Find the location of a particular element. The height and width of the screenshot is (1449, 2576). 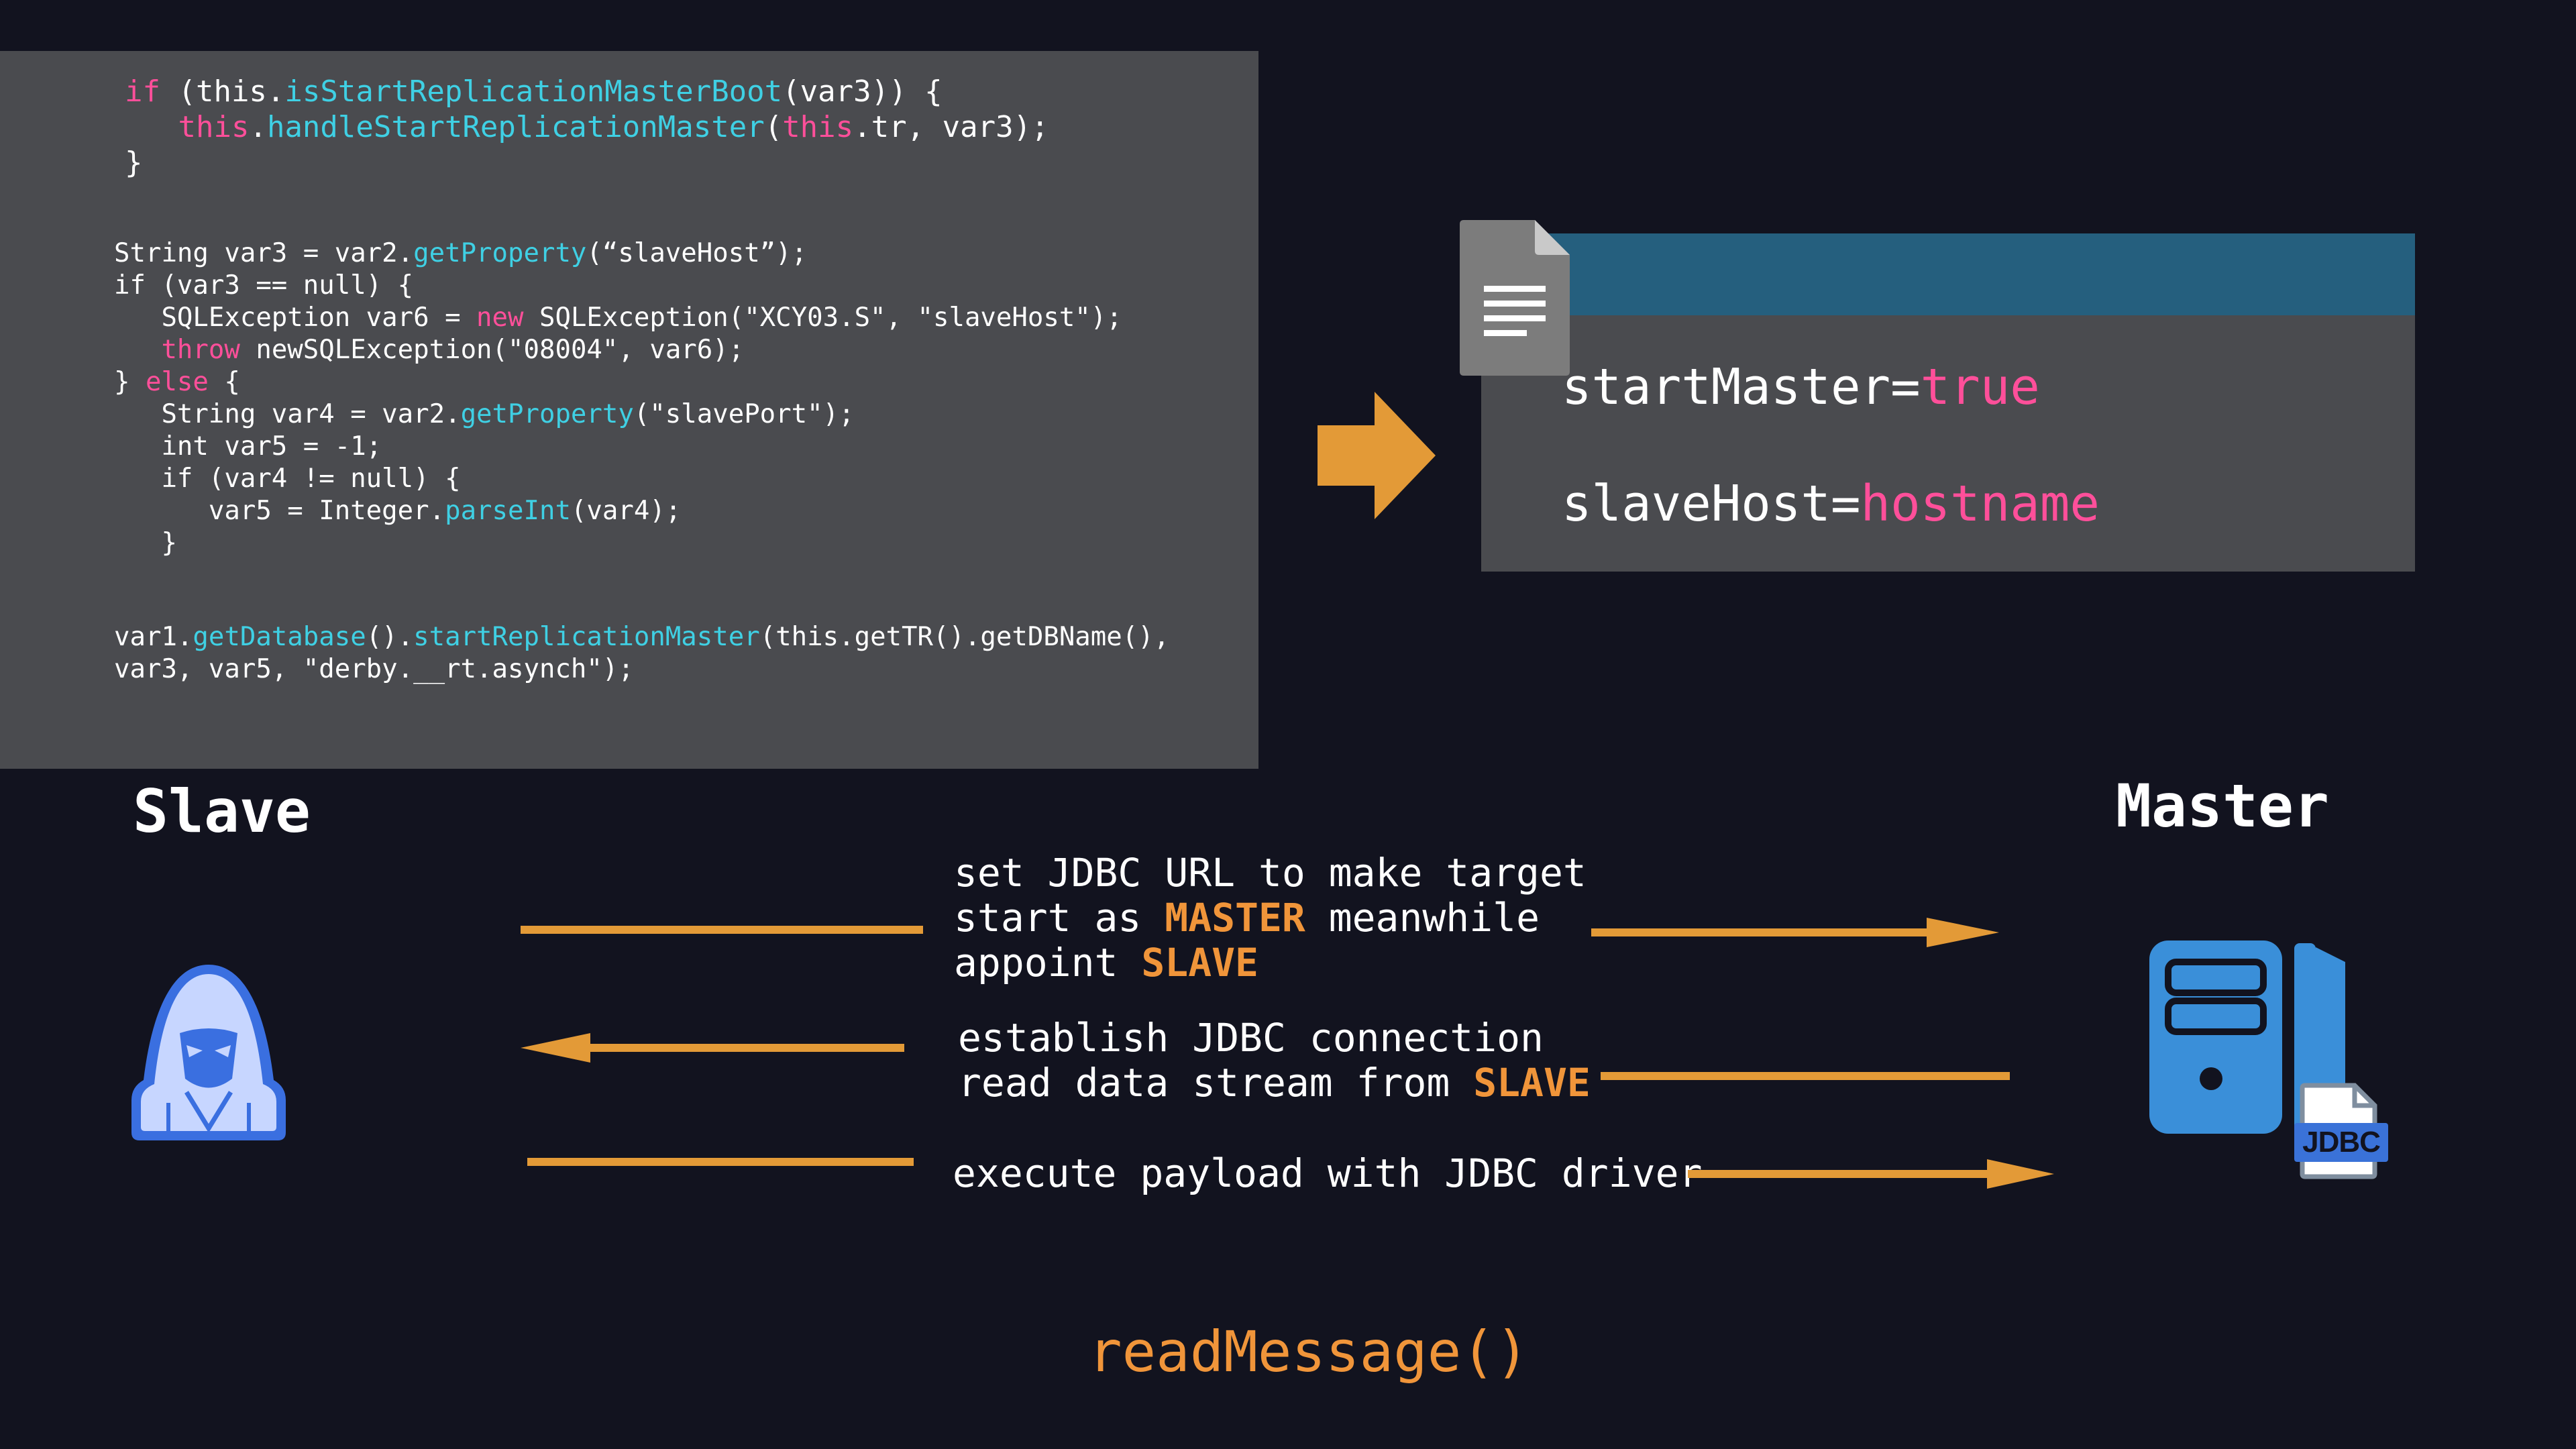

flow-line-3-right is located at coordinates (1842, 1174).